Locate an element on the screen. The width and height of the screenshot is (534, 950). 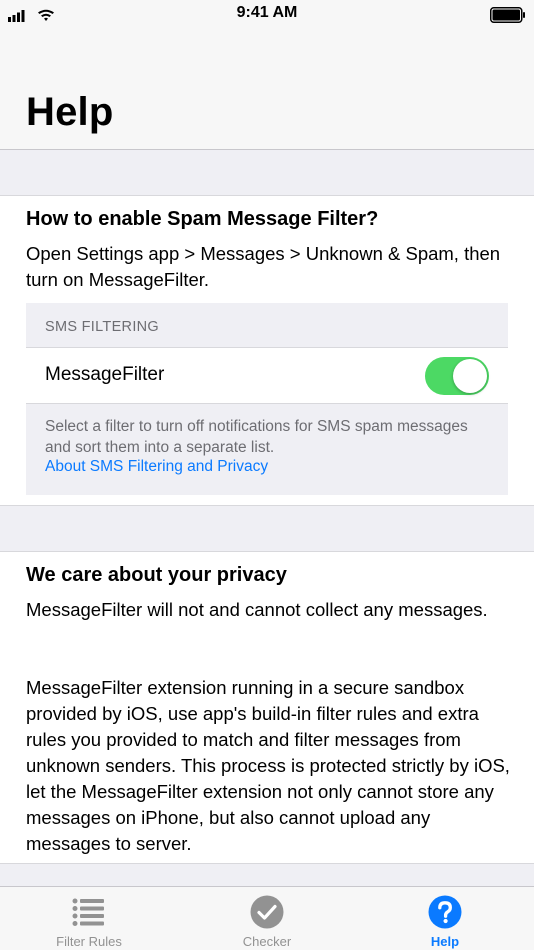
navigation-bar: Help is located at coordinates (267, 89).